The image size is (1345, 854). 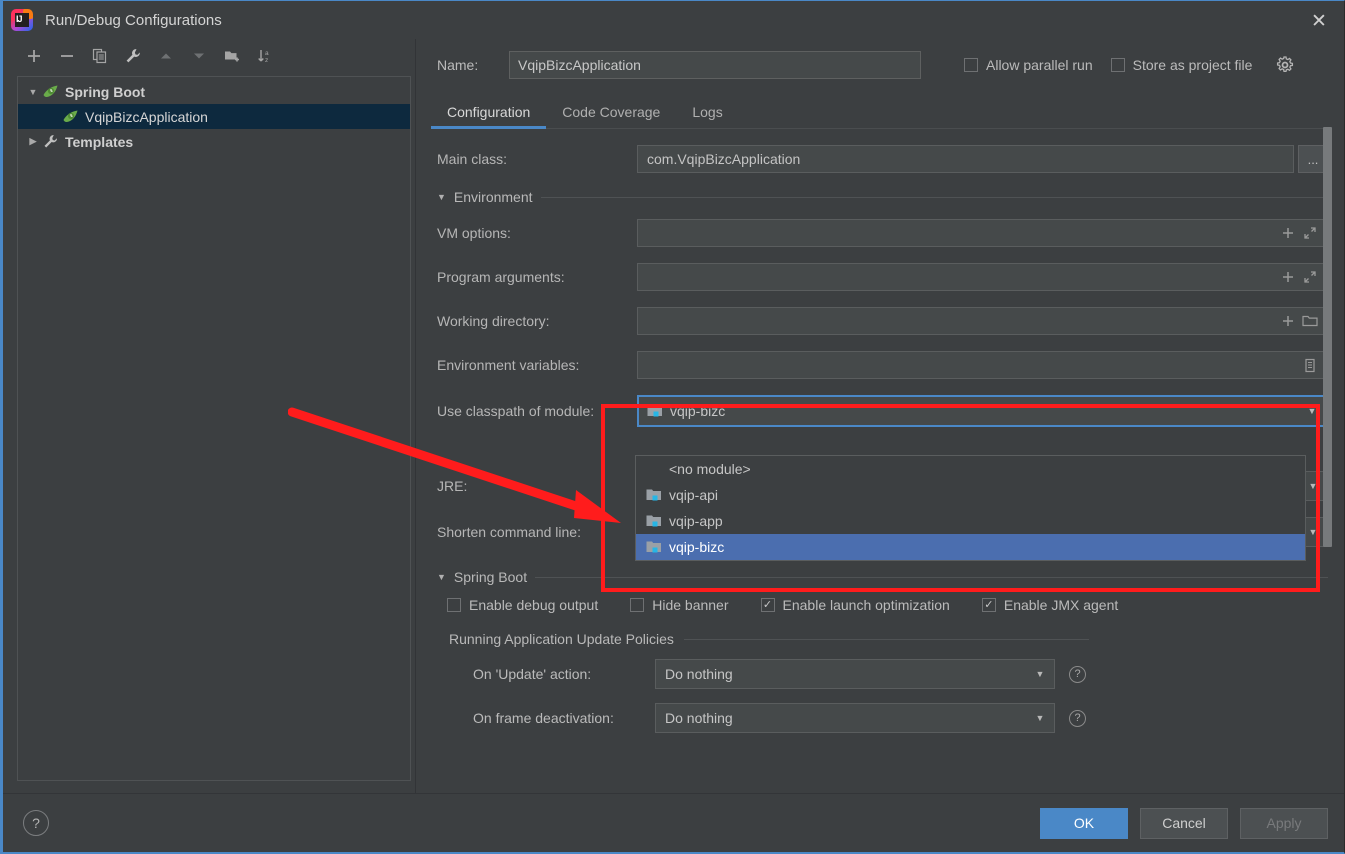 I want to click on main-class-input: com.VqipBizcApplication, so click(x=965, y=159).